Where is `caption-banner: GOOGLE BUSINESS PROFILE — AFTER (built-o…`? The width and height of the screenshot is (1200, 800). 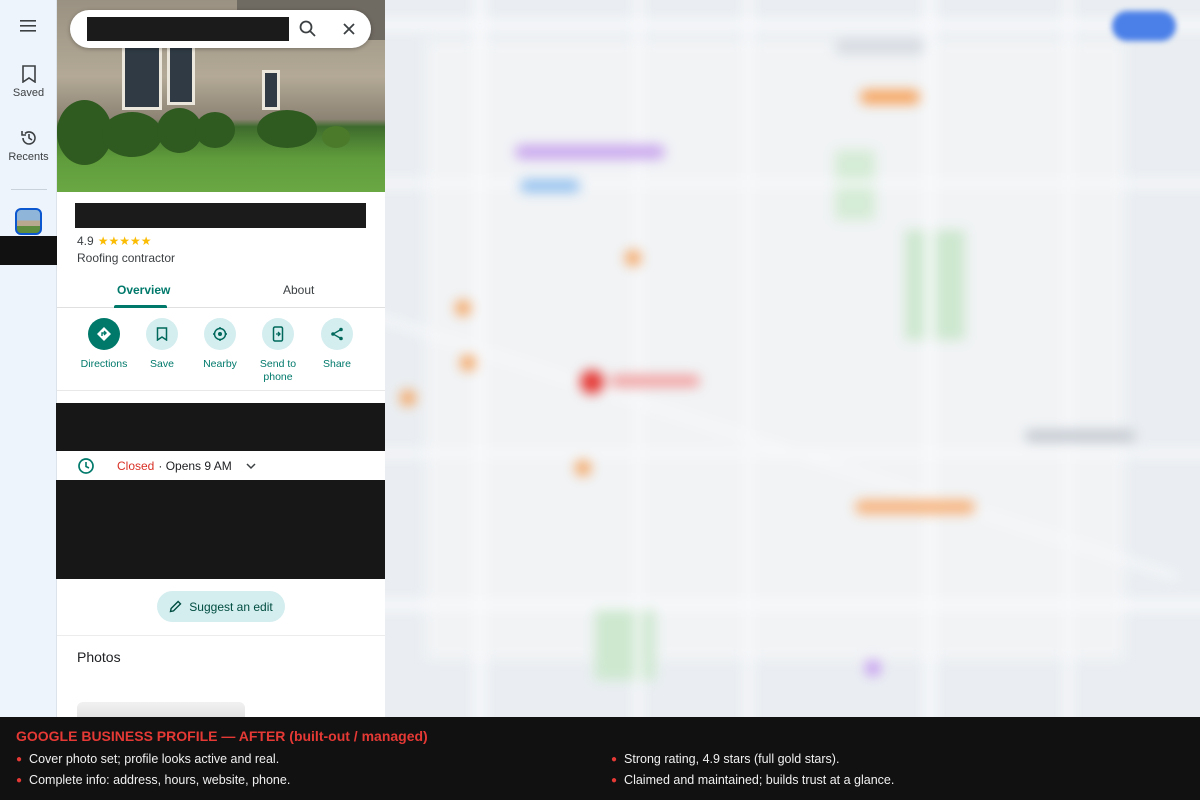 caption-banner: GOOGLE BUSINESS PROFILE — AFTER (built-o… is located at coordinates (600, 758).